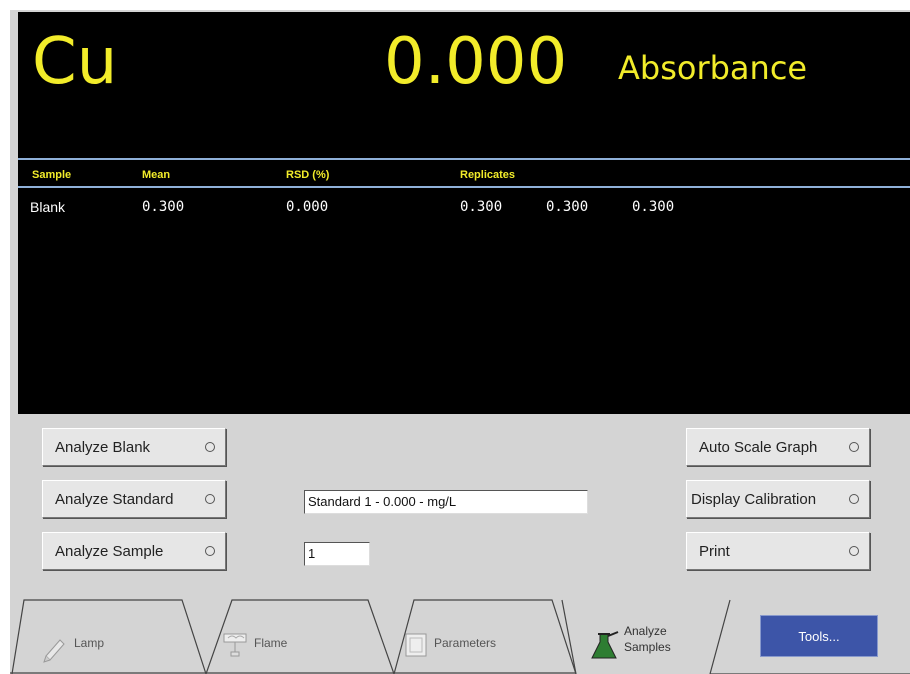  Describe the element at coordinates (645, 631) in the screenshot. I see `tab-analyze-label-line1: Analyze` at that location.